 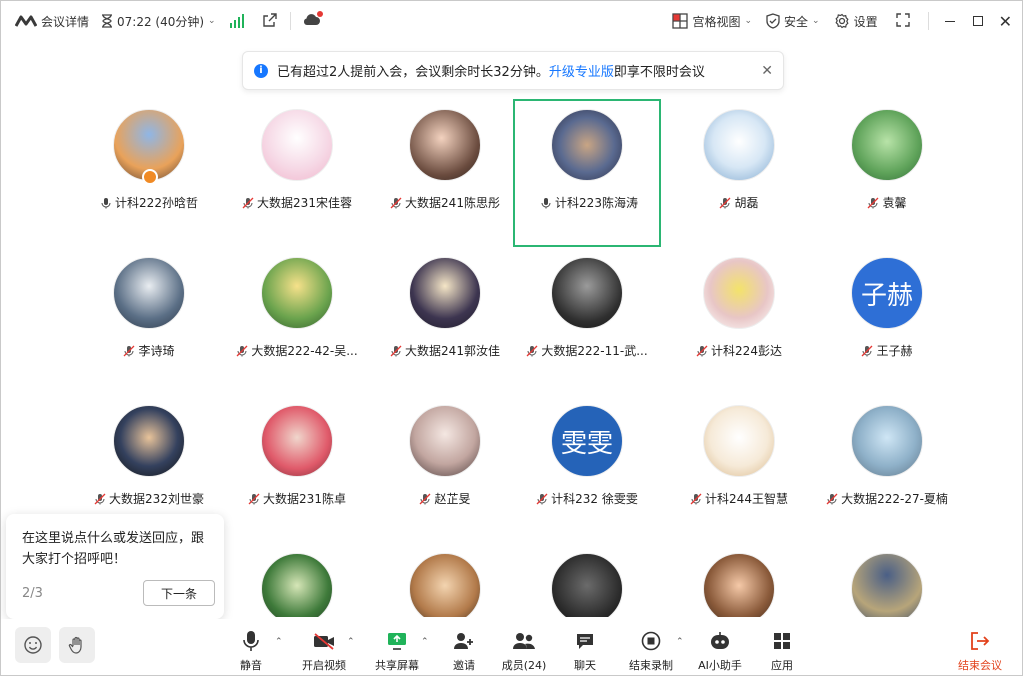 What do you see at coordinates (782, 651) in the screenshot?
I see `apps-button: 应用` at bounding box center [782, 651].